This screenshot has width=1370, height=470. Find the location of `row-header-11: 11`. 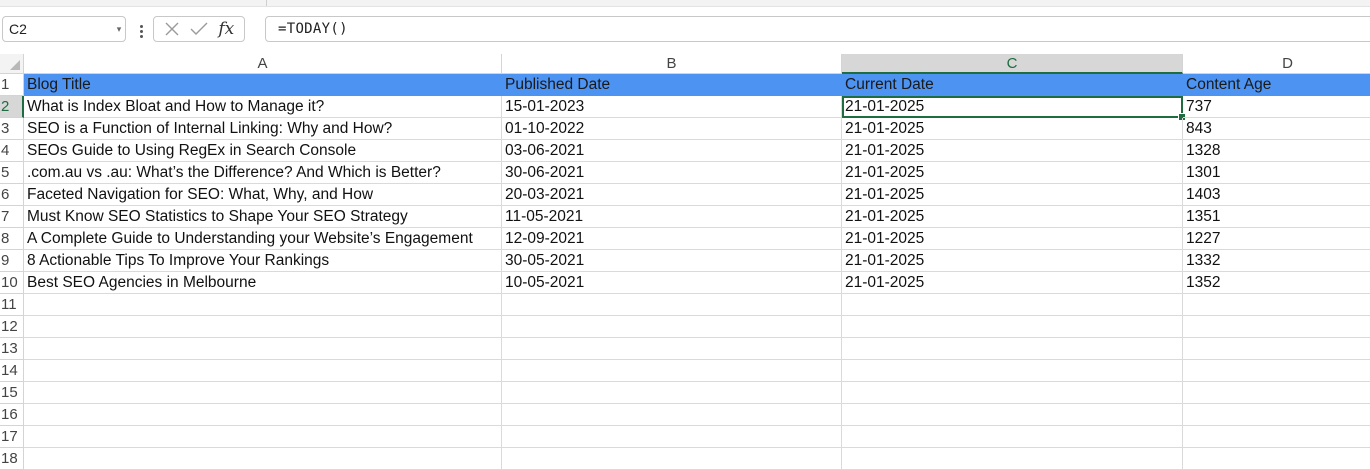

row-header-11: 11 is located at coordinates (12, 305).